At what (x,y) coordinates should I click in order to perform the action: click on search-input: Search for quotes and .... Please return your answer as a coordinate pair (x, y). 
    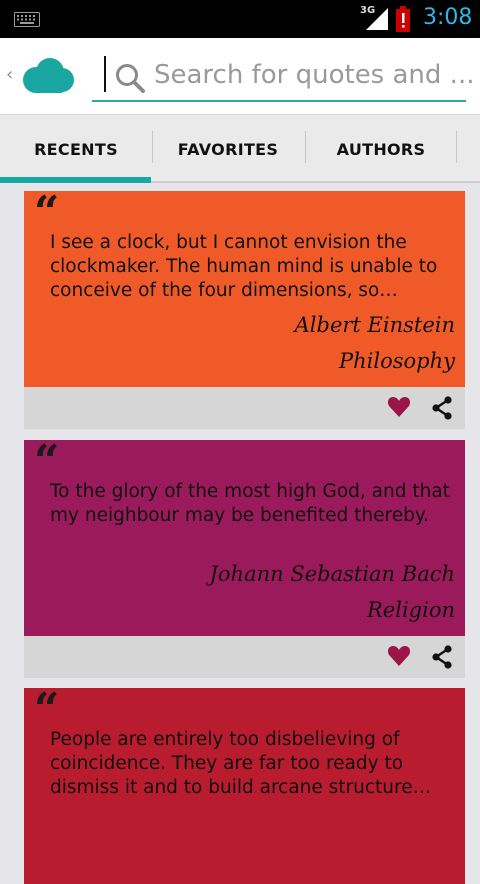
    Looking at the image, I should click on (283, 76).